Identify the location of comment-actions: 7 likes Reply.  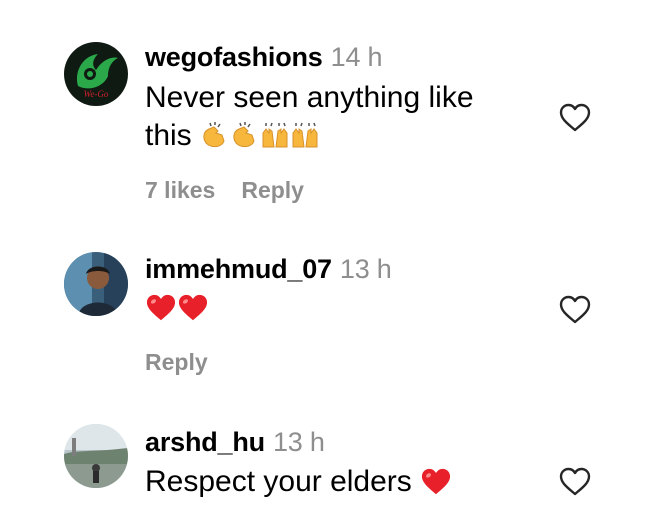
(237, 190).